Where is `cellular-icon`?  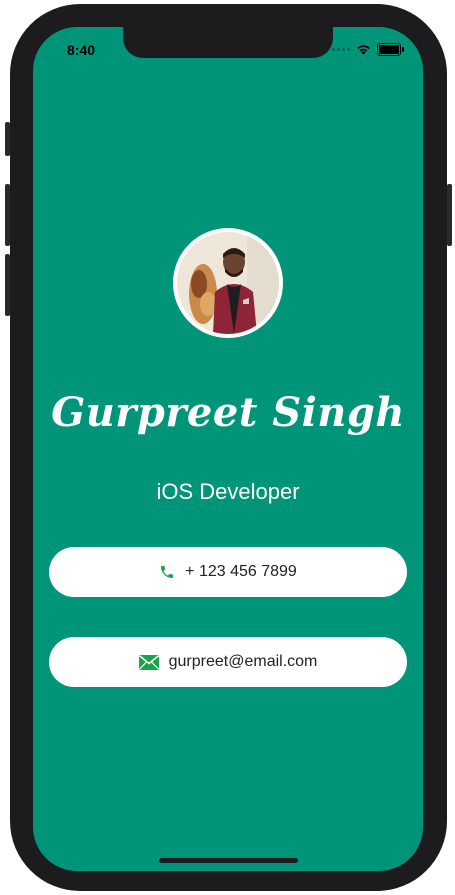
cellular-icon is located at coordinates (341, 49).